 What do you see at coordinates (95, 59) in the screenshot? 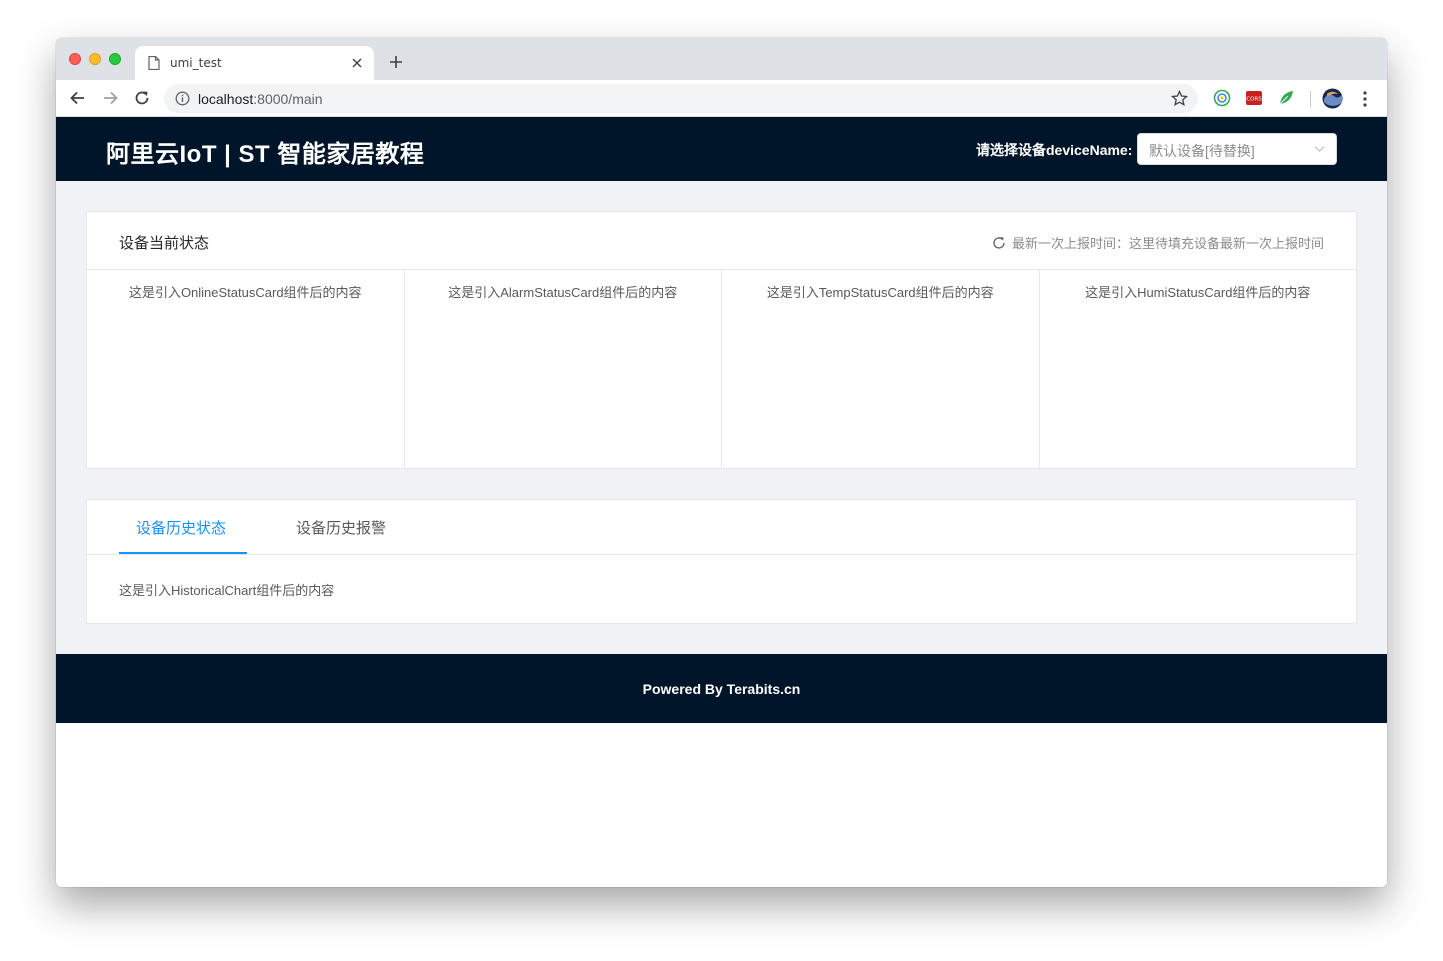
I see `minimize-window-button` at bounding box center [95, 59].